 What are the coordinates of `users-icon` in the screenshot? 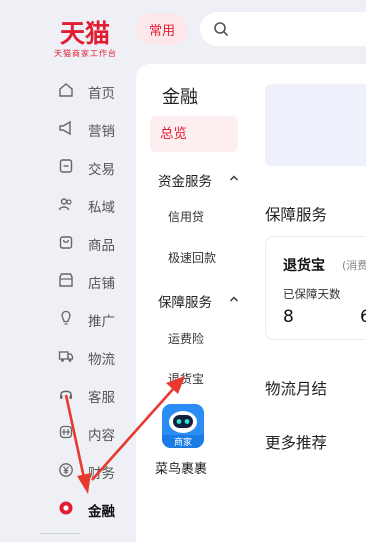 It's located at (65, 204).